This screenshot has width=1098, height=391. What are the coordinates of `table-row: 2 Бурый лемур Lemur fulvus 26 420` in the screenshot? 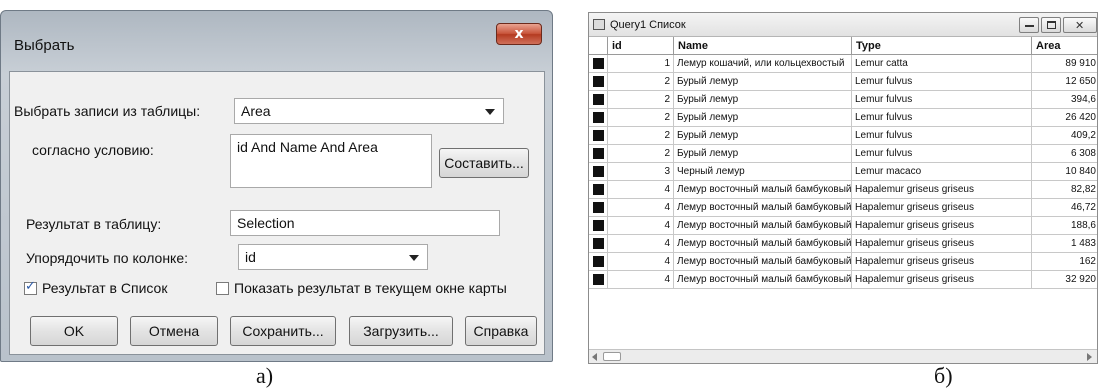 It's located at (843, 118).